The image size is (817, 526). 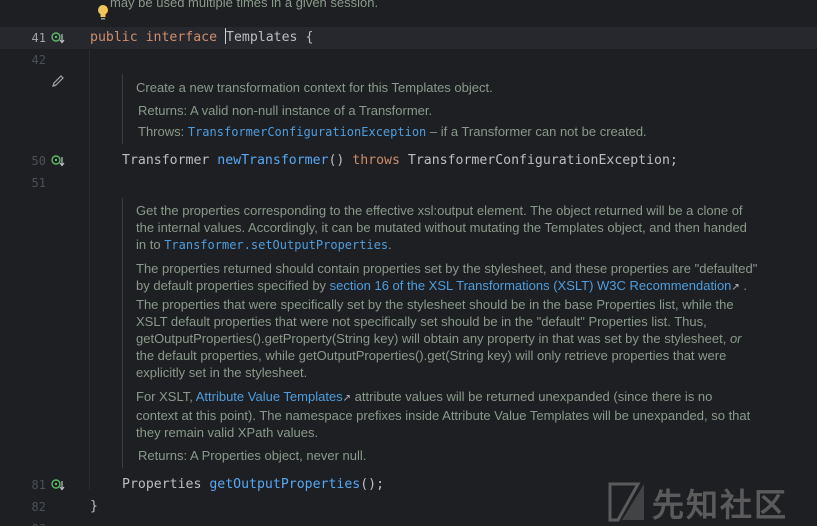 I want to click on parens: (), so click(x=336, y=160).